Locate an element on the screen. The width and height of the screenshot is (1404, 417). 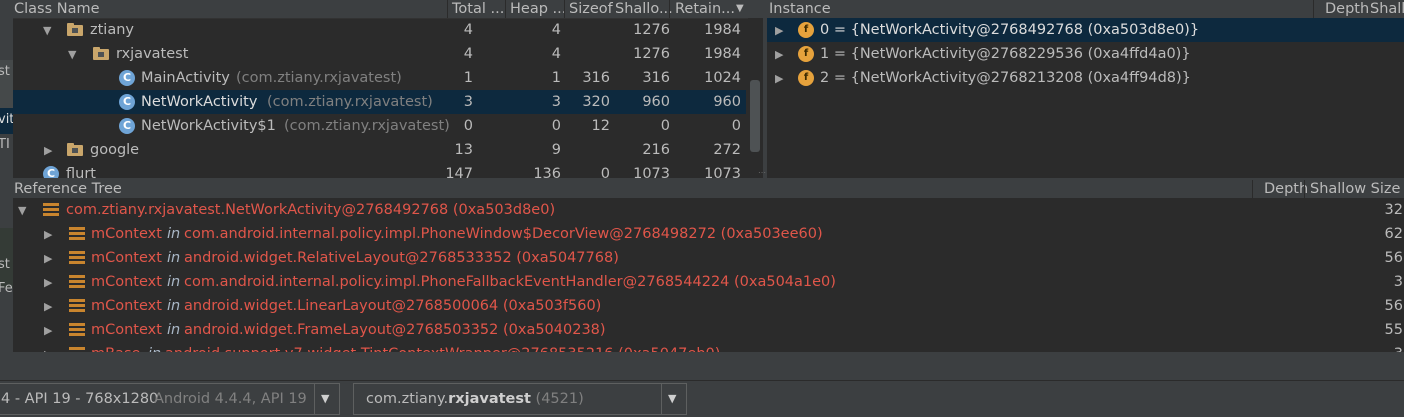
retained-size: 0 is located at coordinates (736, 126).